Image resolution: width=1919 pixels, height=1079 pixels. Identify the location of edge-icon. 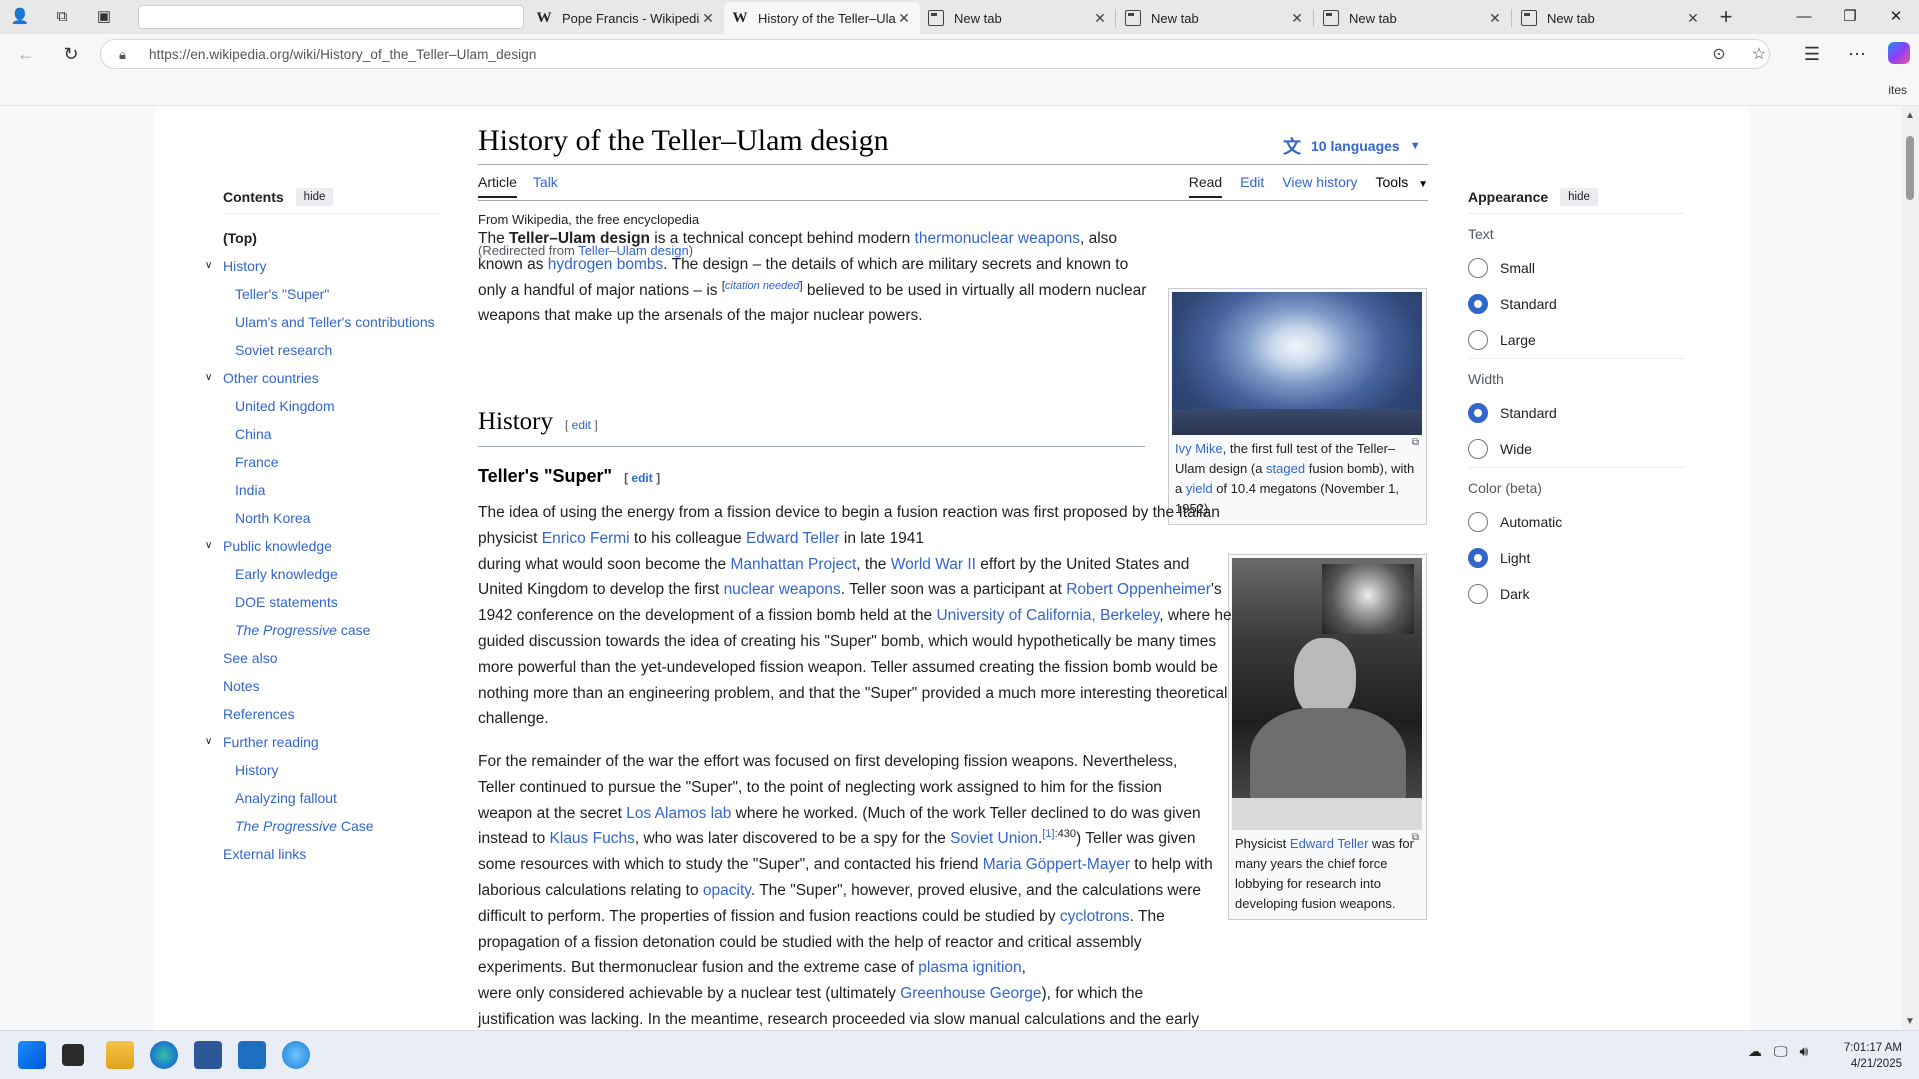
(164, 1055).